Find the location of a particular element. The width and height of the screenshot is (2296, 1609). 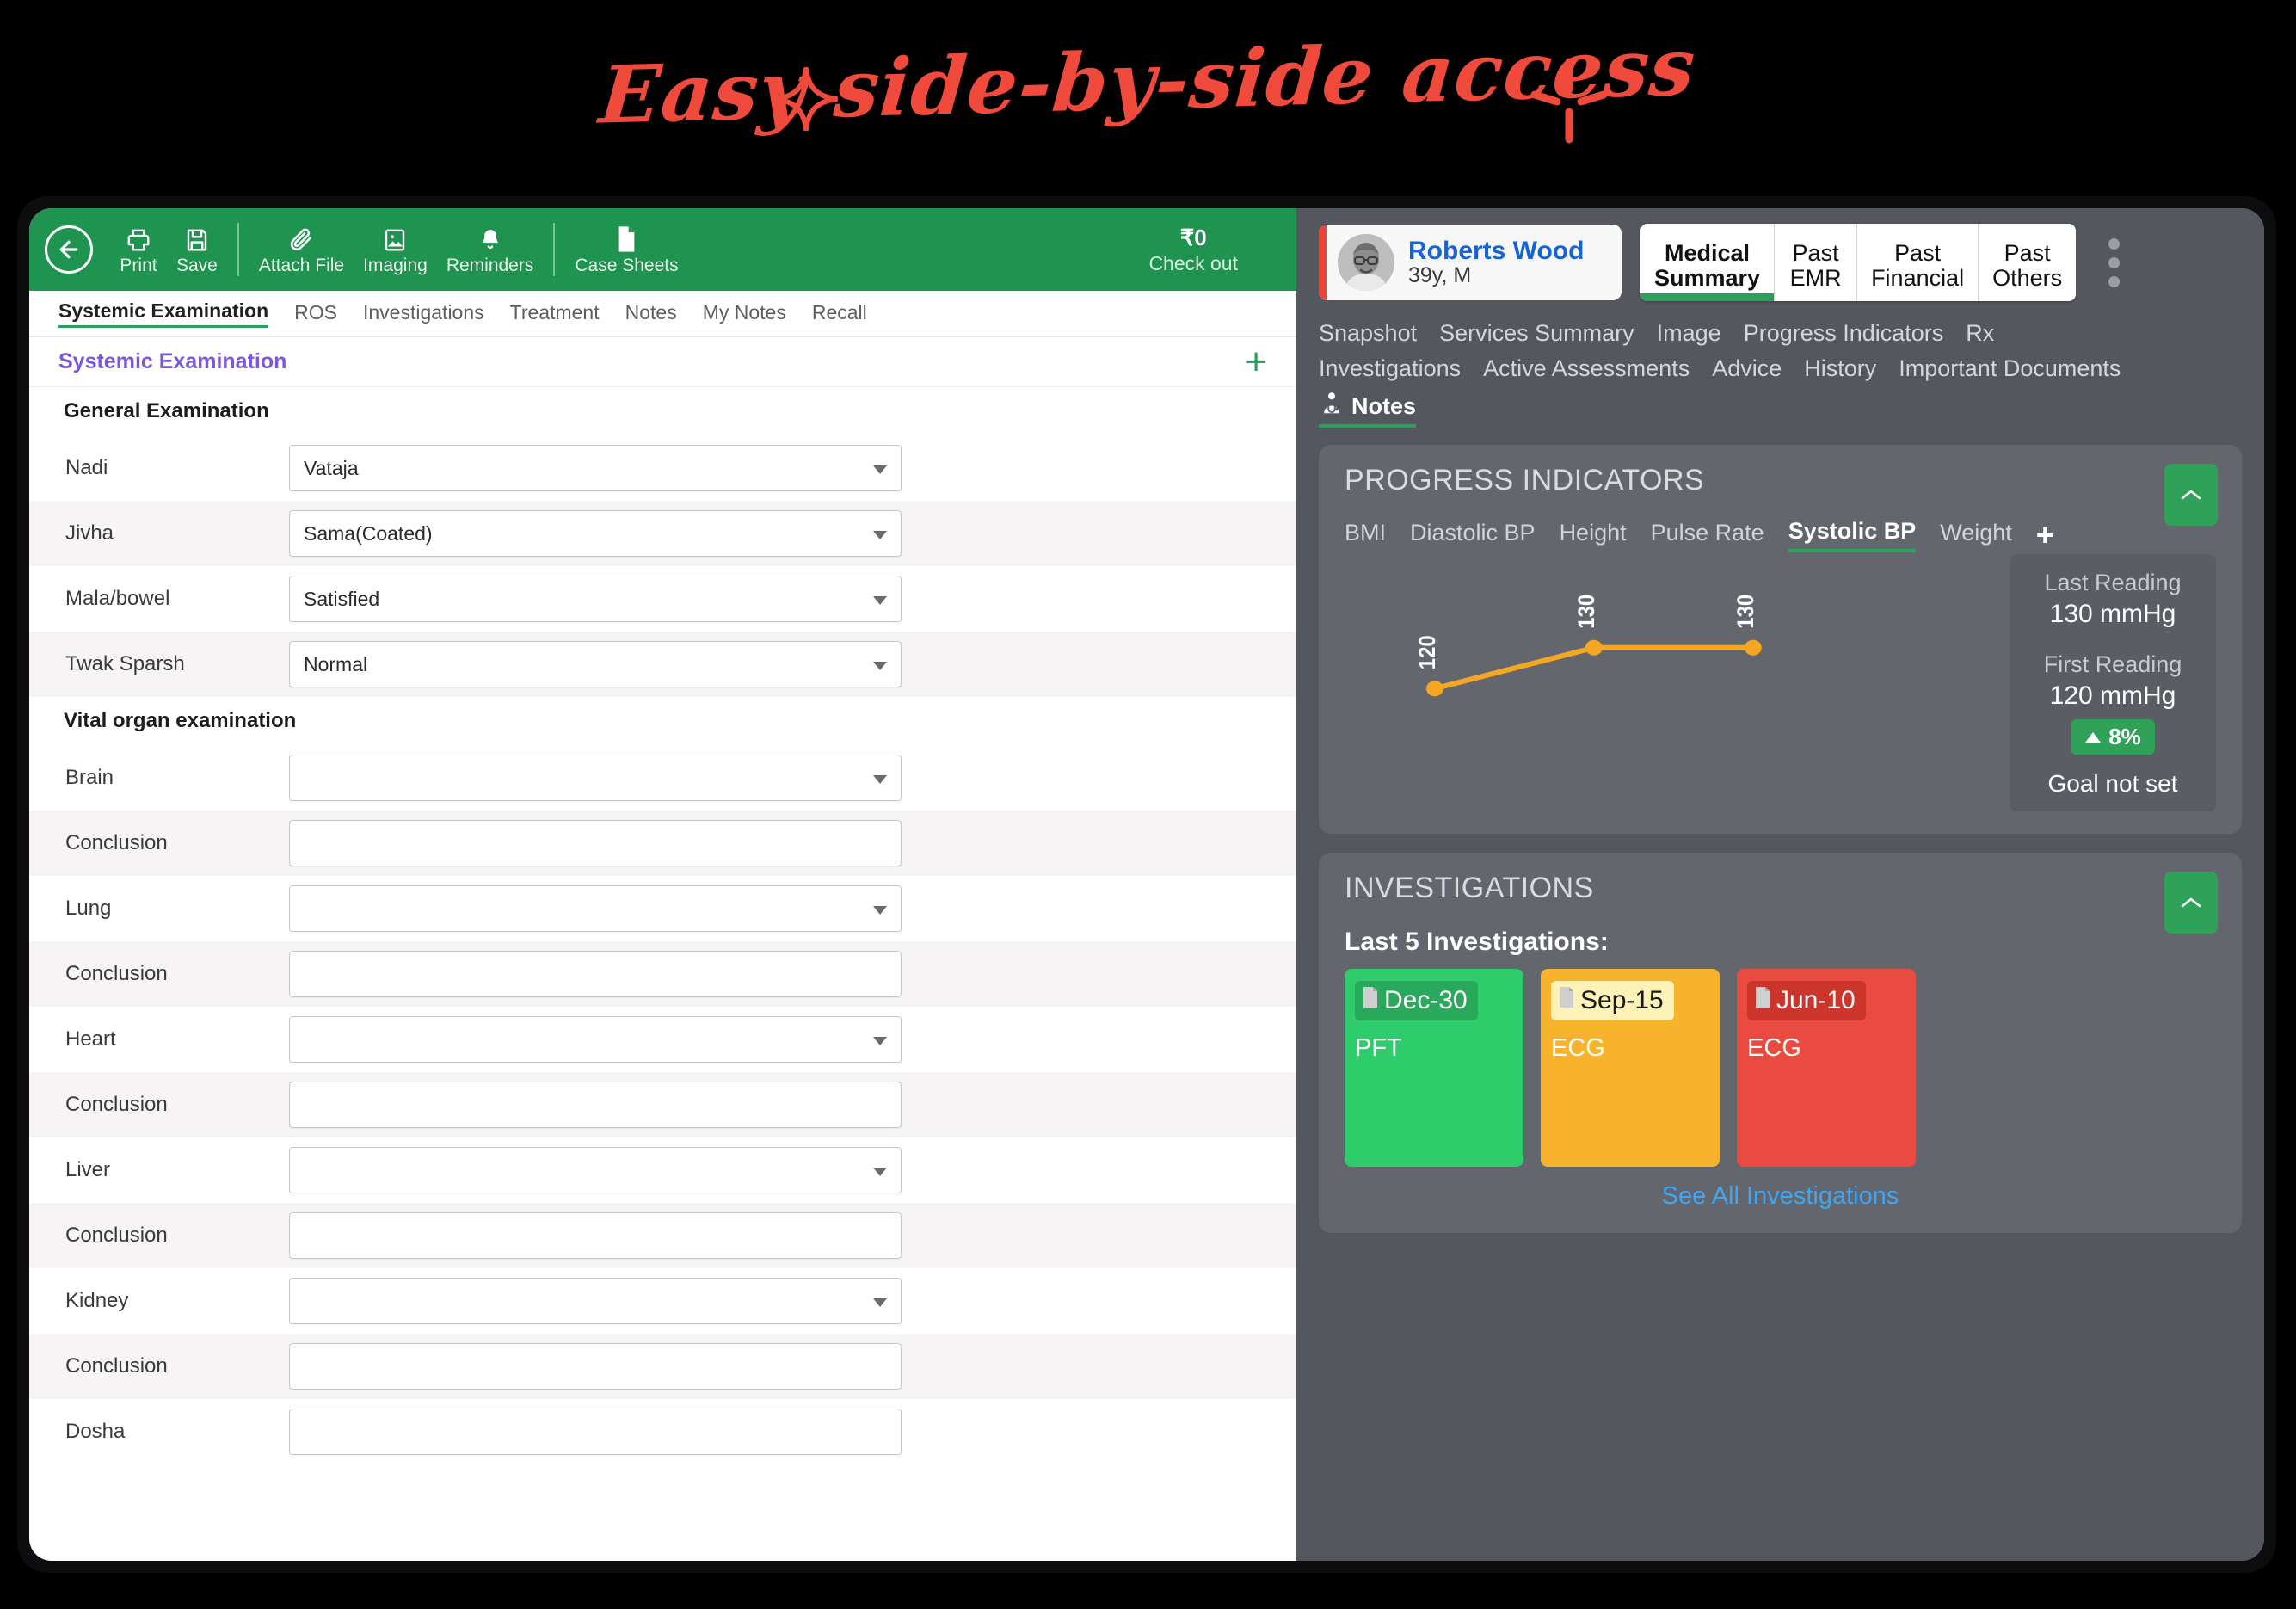

reminders-button: Reminders is located at coordinates (491, 250).